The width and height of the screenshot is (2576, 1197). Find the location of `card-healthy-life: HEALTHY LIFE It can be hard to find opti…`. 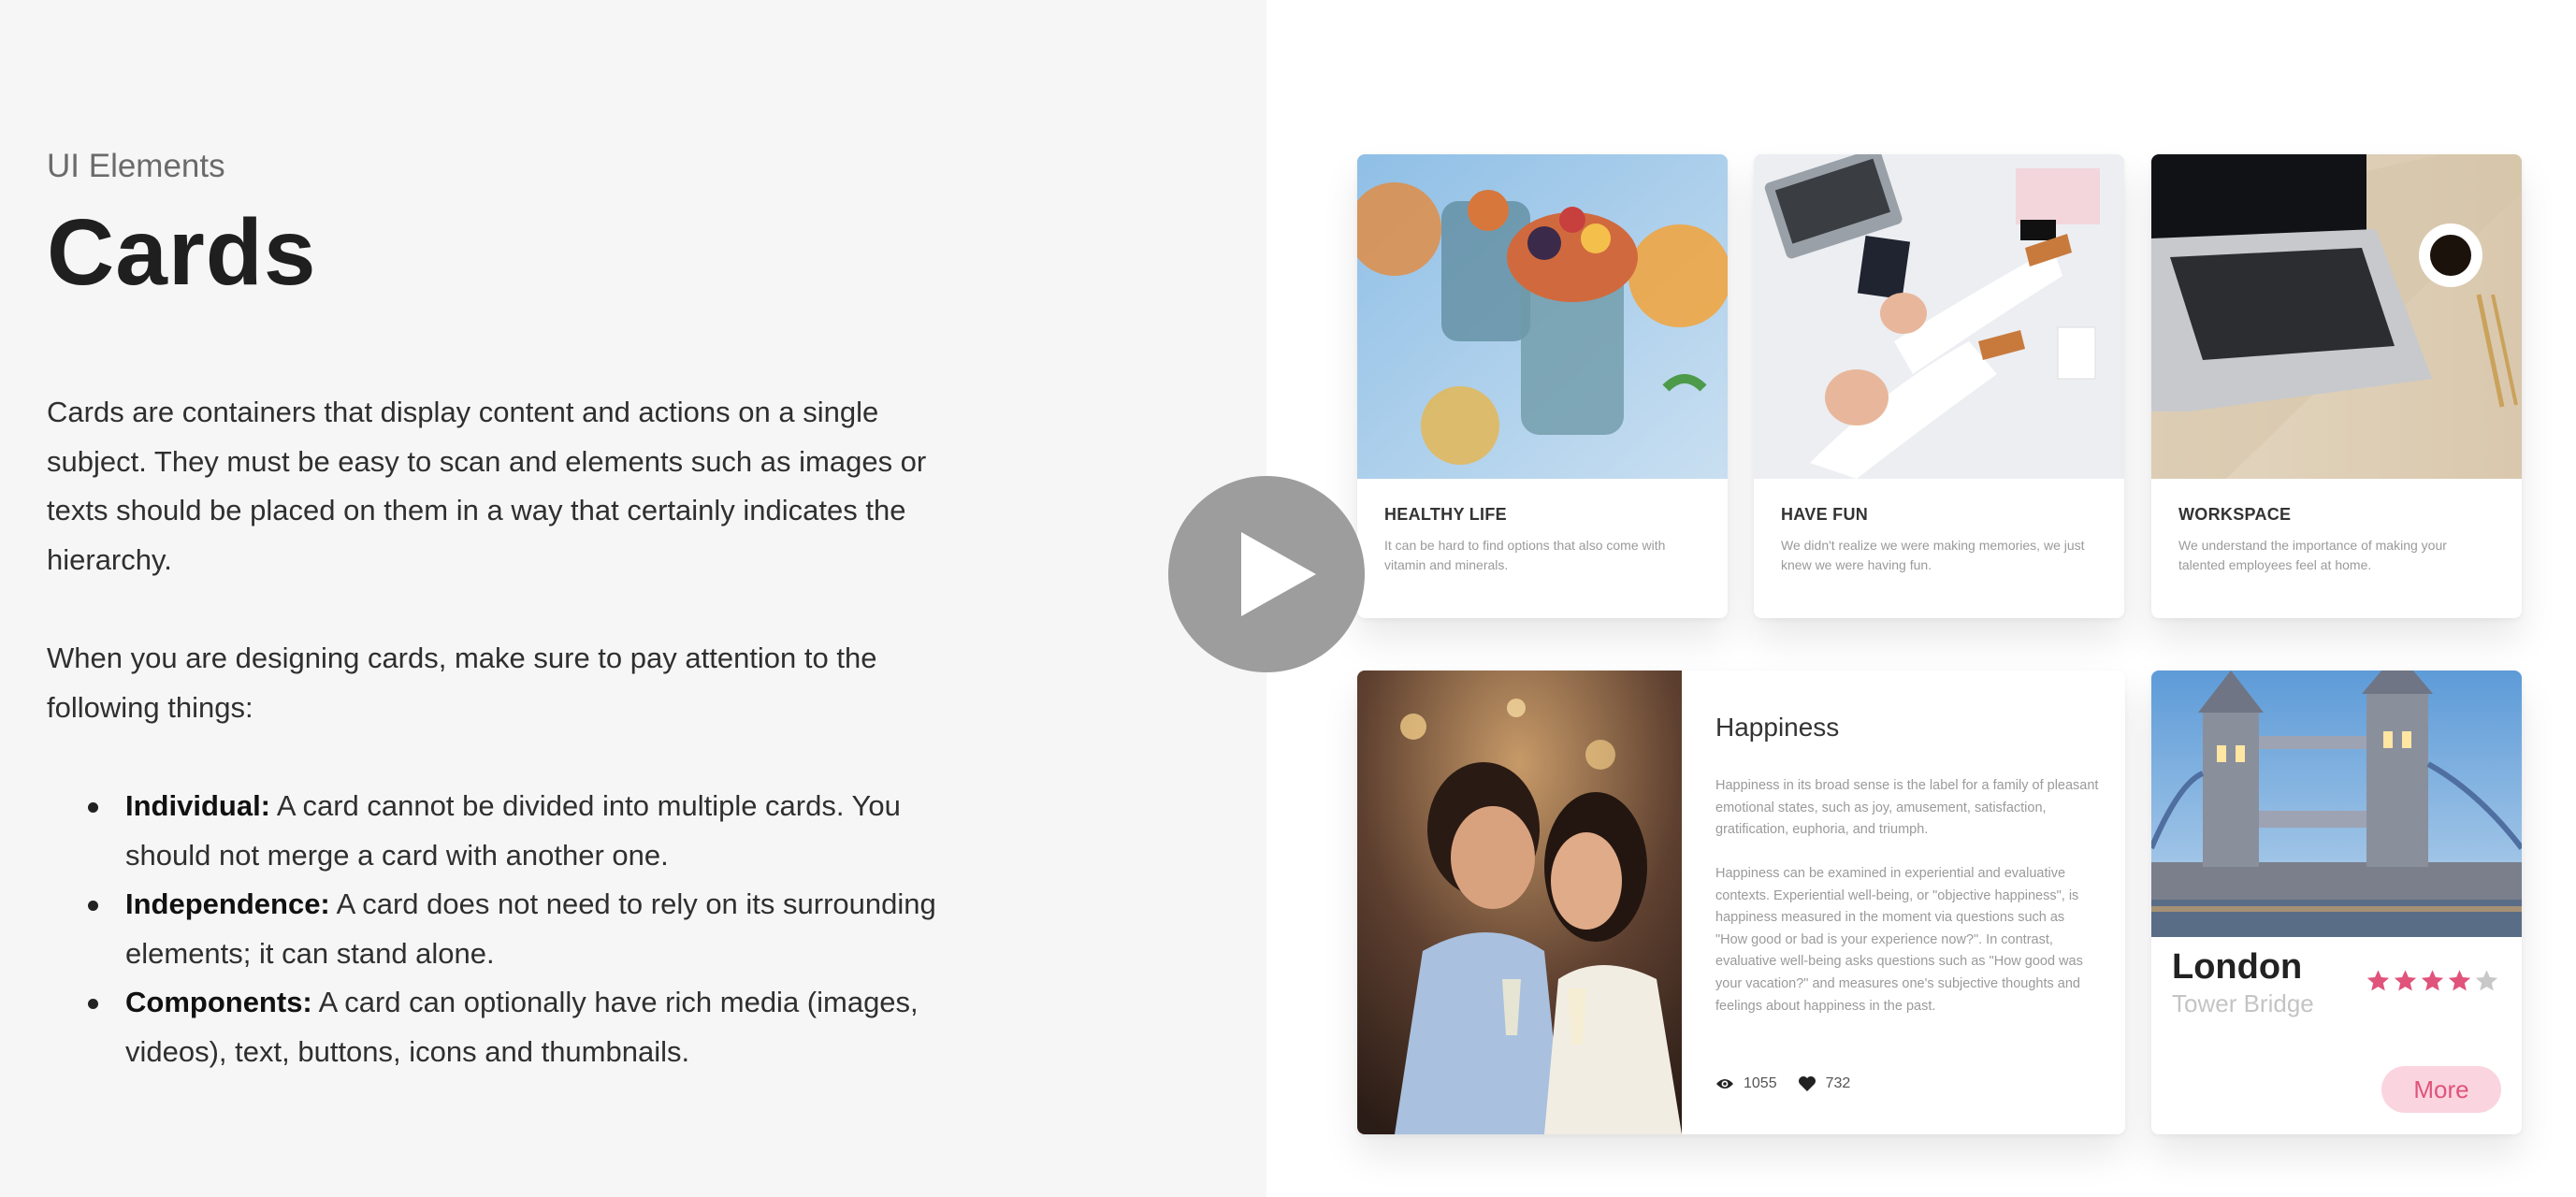

card-healthy-life: HEALTHY LIFE It can be hard to find opti… is located at coordinates (1542, 386).